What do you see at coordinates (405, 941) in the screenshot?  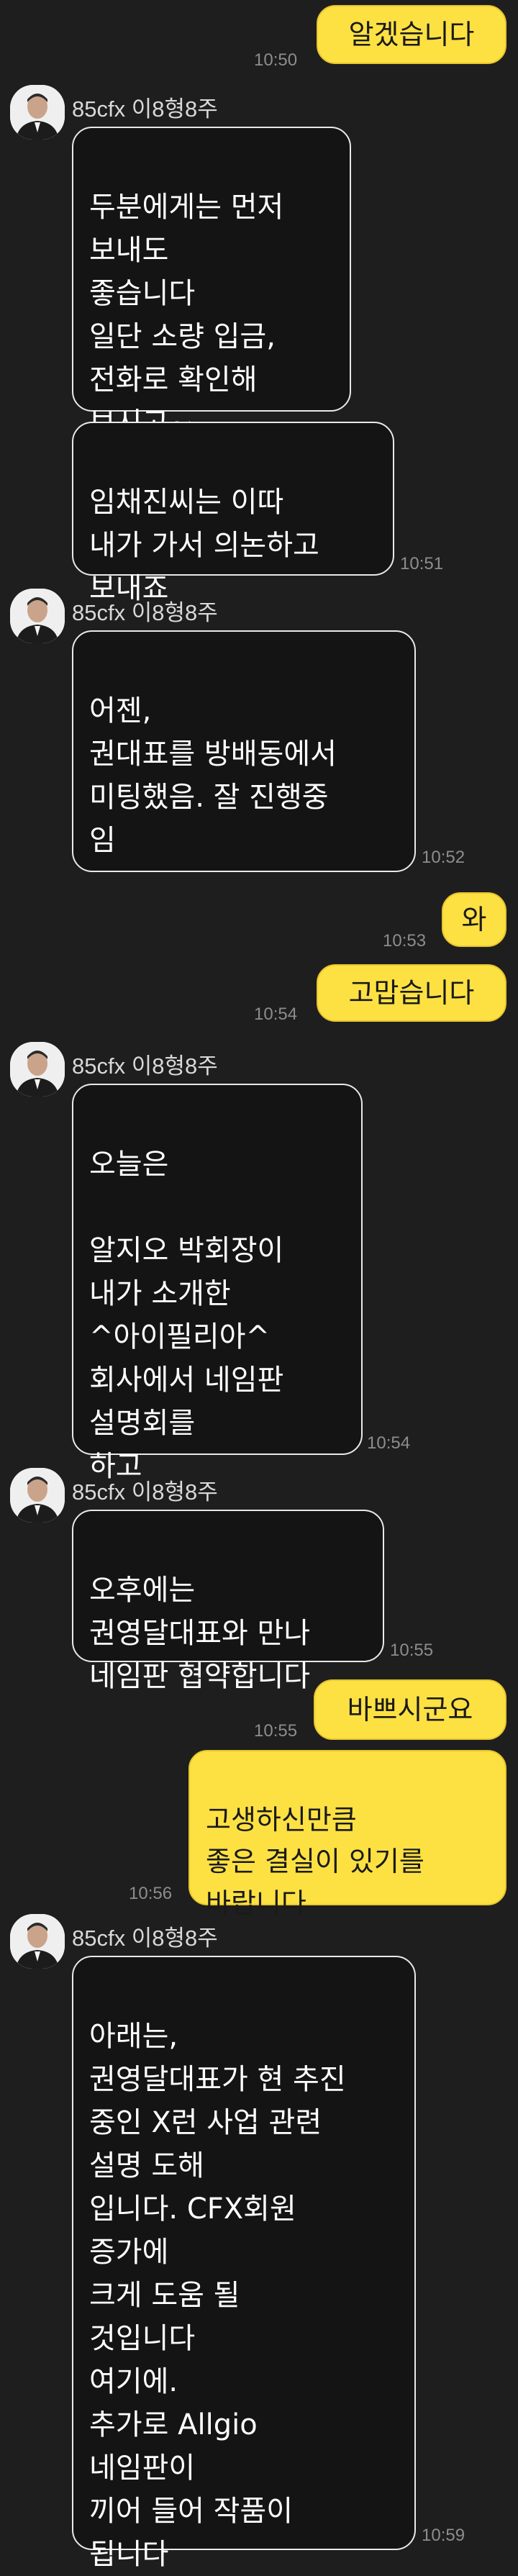 I see `message-time: 10:53` at bounding box center [405, 941].